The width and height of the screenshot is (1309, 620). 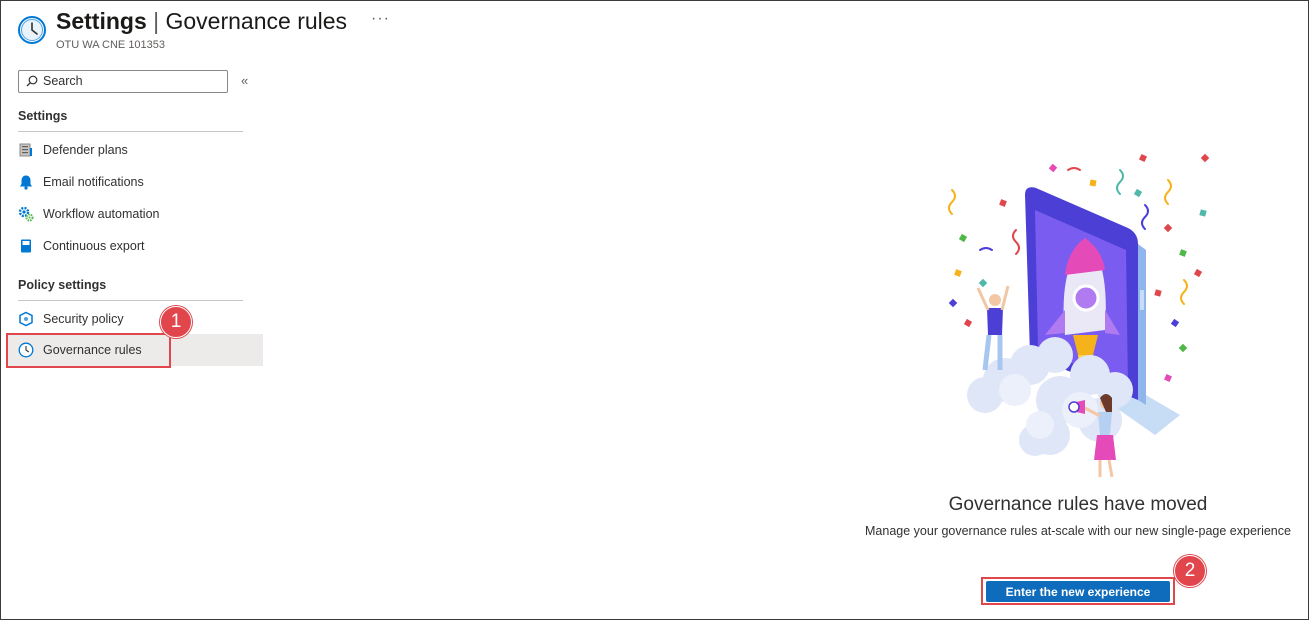 What do you see at coordinates (101, 214) in the screenshot?
I see `sidebar-item-label: Workflow automation` at bounding box center [101, 214].